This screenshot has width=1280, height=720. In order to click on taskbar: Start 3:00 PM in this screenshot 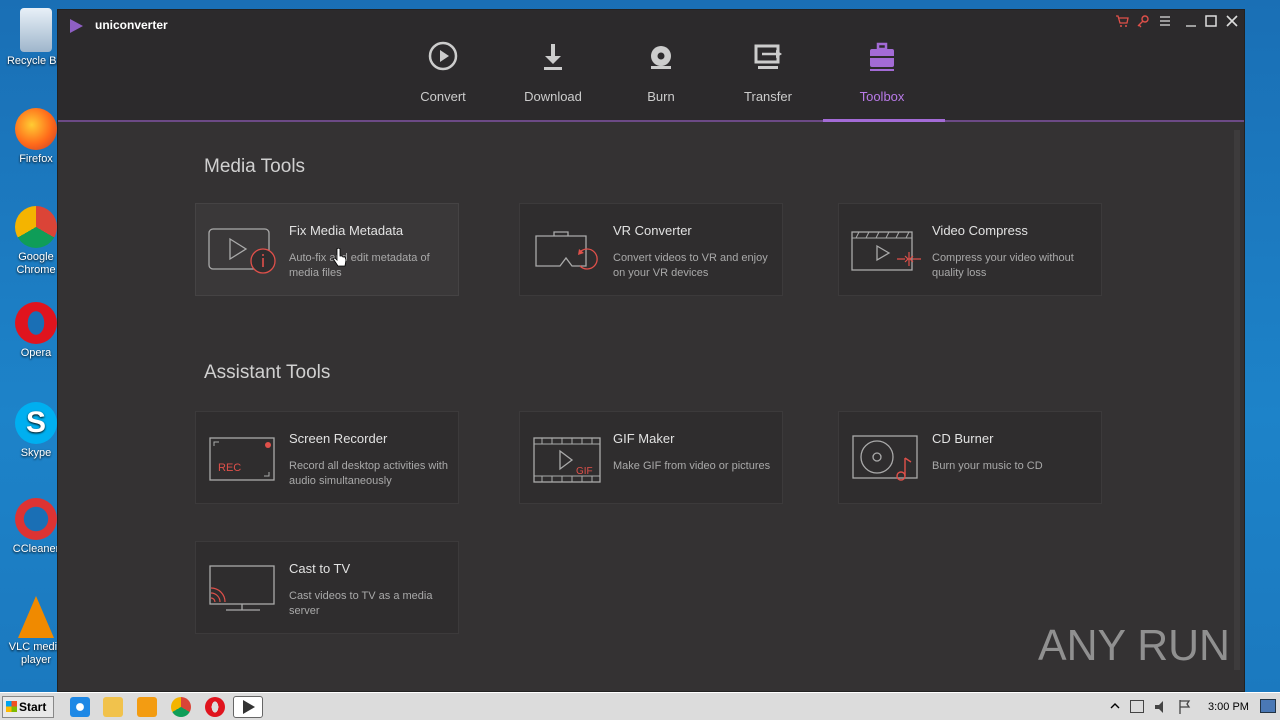, I will do `click(640, 706)`.